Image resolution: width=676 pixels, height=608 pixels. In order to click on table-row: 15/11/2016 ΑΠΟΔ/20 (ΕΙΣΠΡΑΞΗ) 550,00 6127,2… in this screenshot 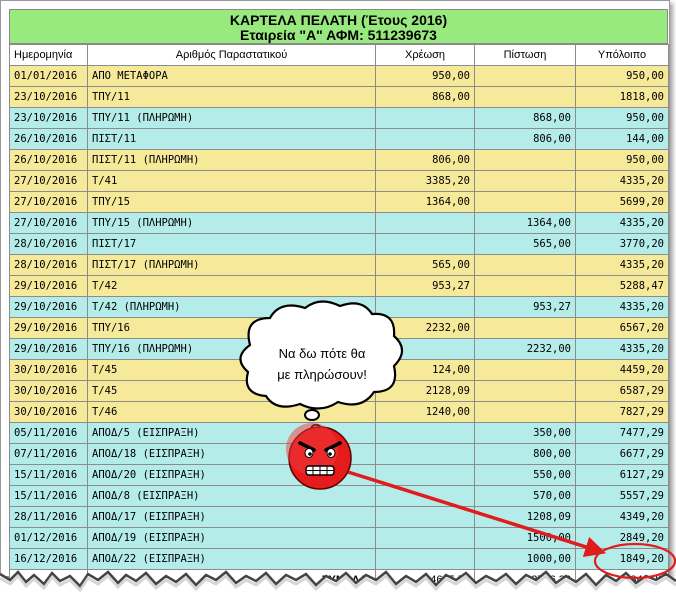, I will do `click(339, 475)`.